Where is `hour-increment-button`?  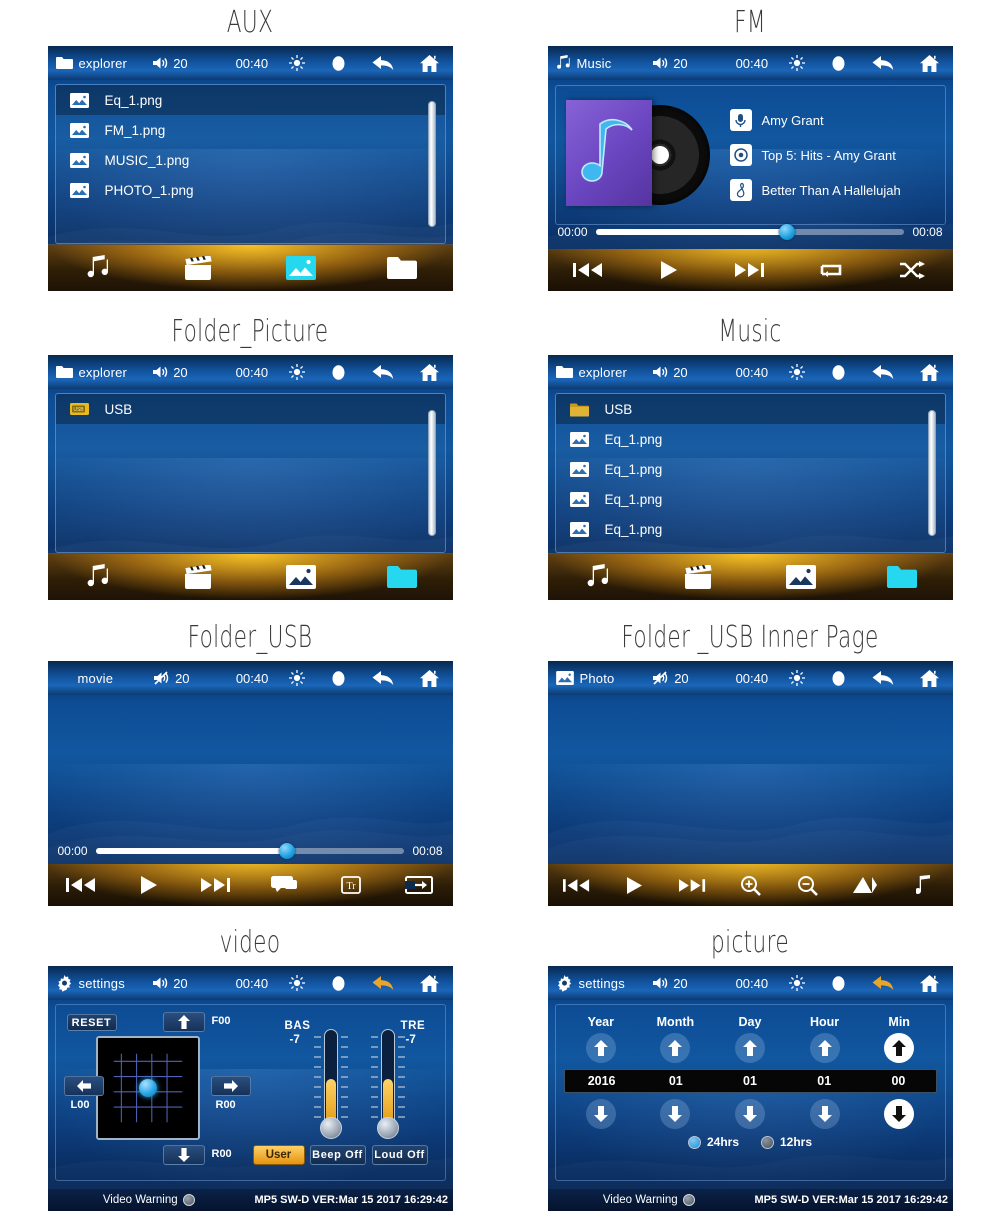
hour-increment-button is located at coordinates (824, 1048).